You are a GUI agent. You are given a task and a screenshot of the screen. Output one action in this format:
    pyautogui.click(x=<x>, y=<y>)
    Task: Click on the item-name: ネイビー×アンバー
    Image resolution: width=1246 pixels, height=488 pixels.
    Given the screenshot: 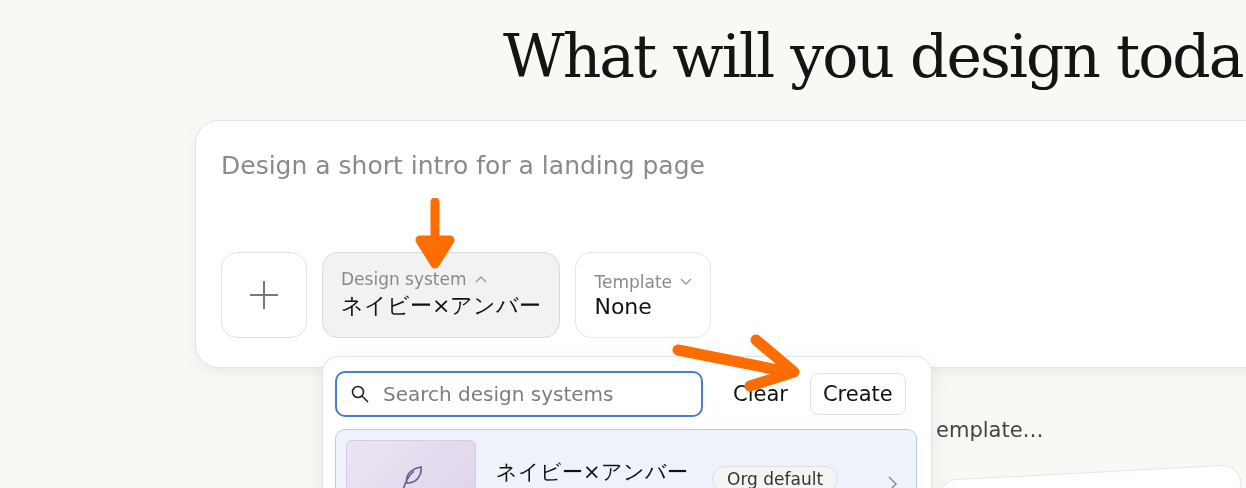 What is the action you would take?
    pyautogui.click(x=592, y=472)
    